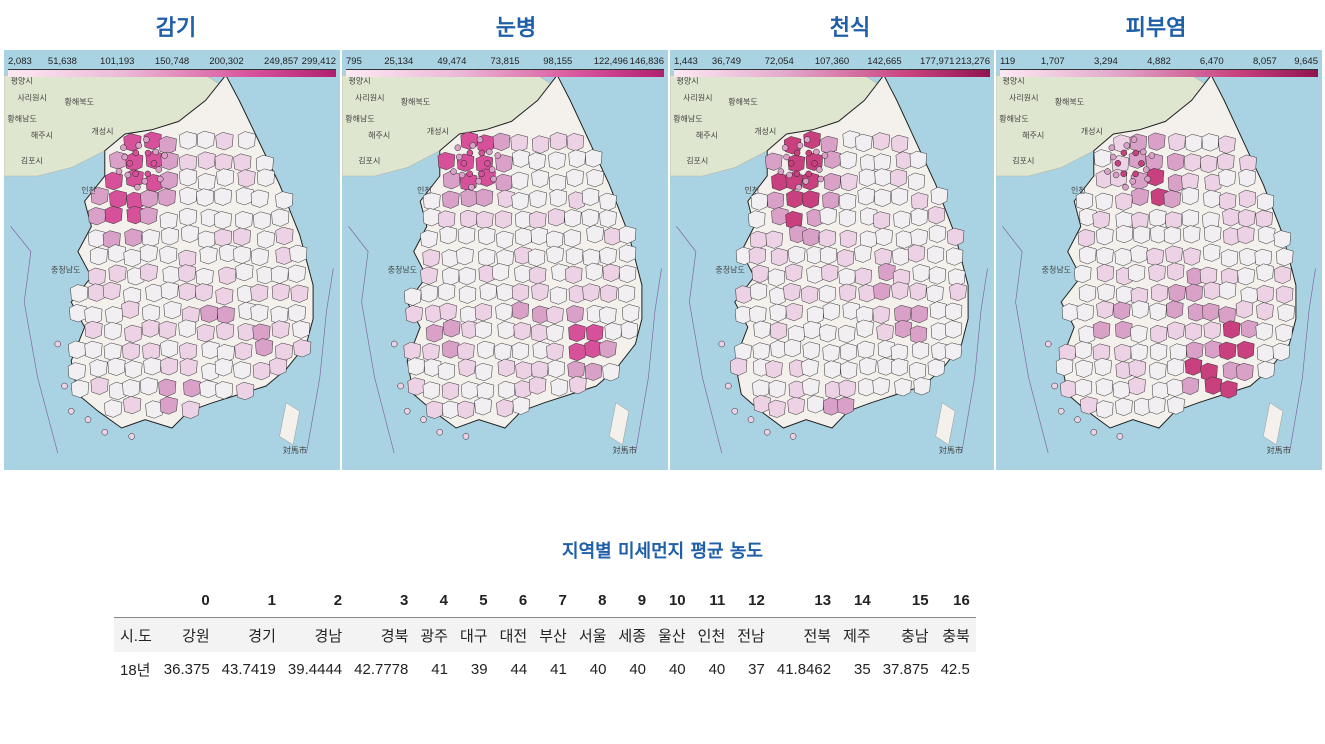 Image resolution: width=1325 pixels, height=744 pixels. What do you see at coordinates (136, 600) in the screenshot?
I see `table-corner` at bounding box center [136, 600].